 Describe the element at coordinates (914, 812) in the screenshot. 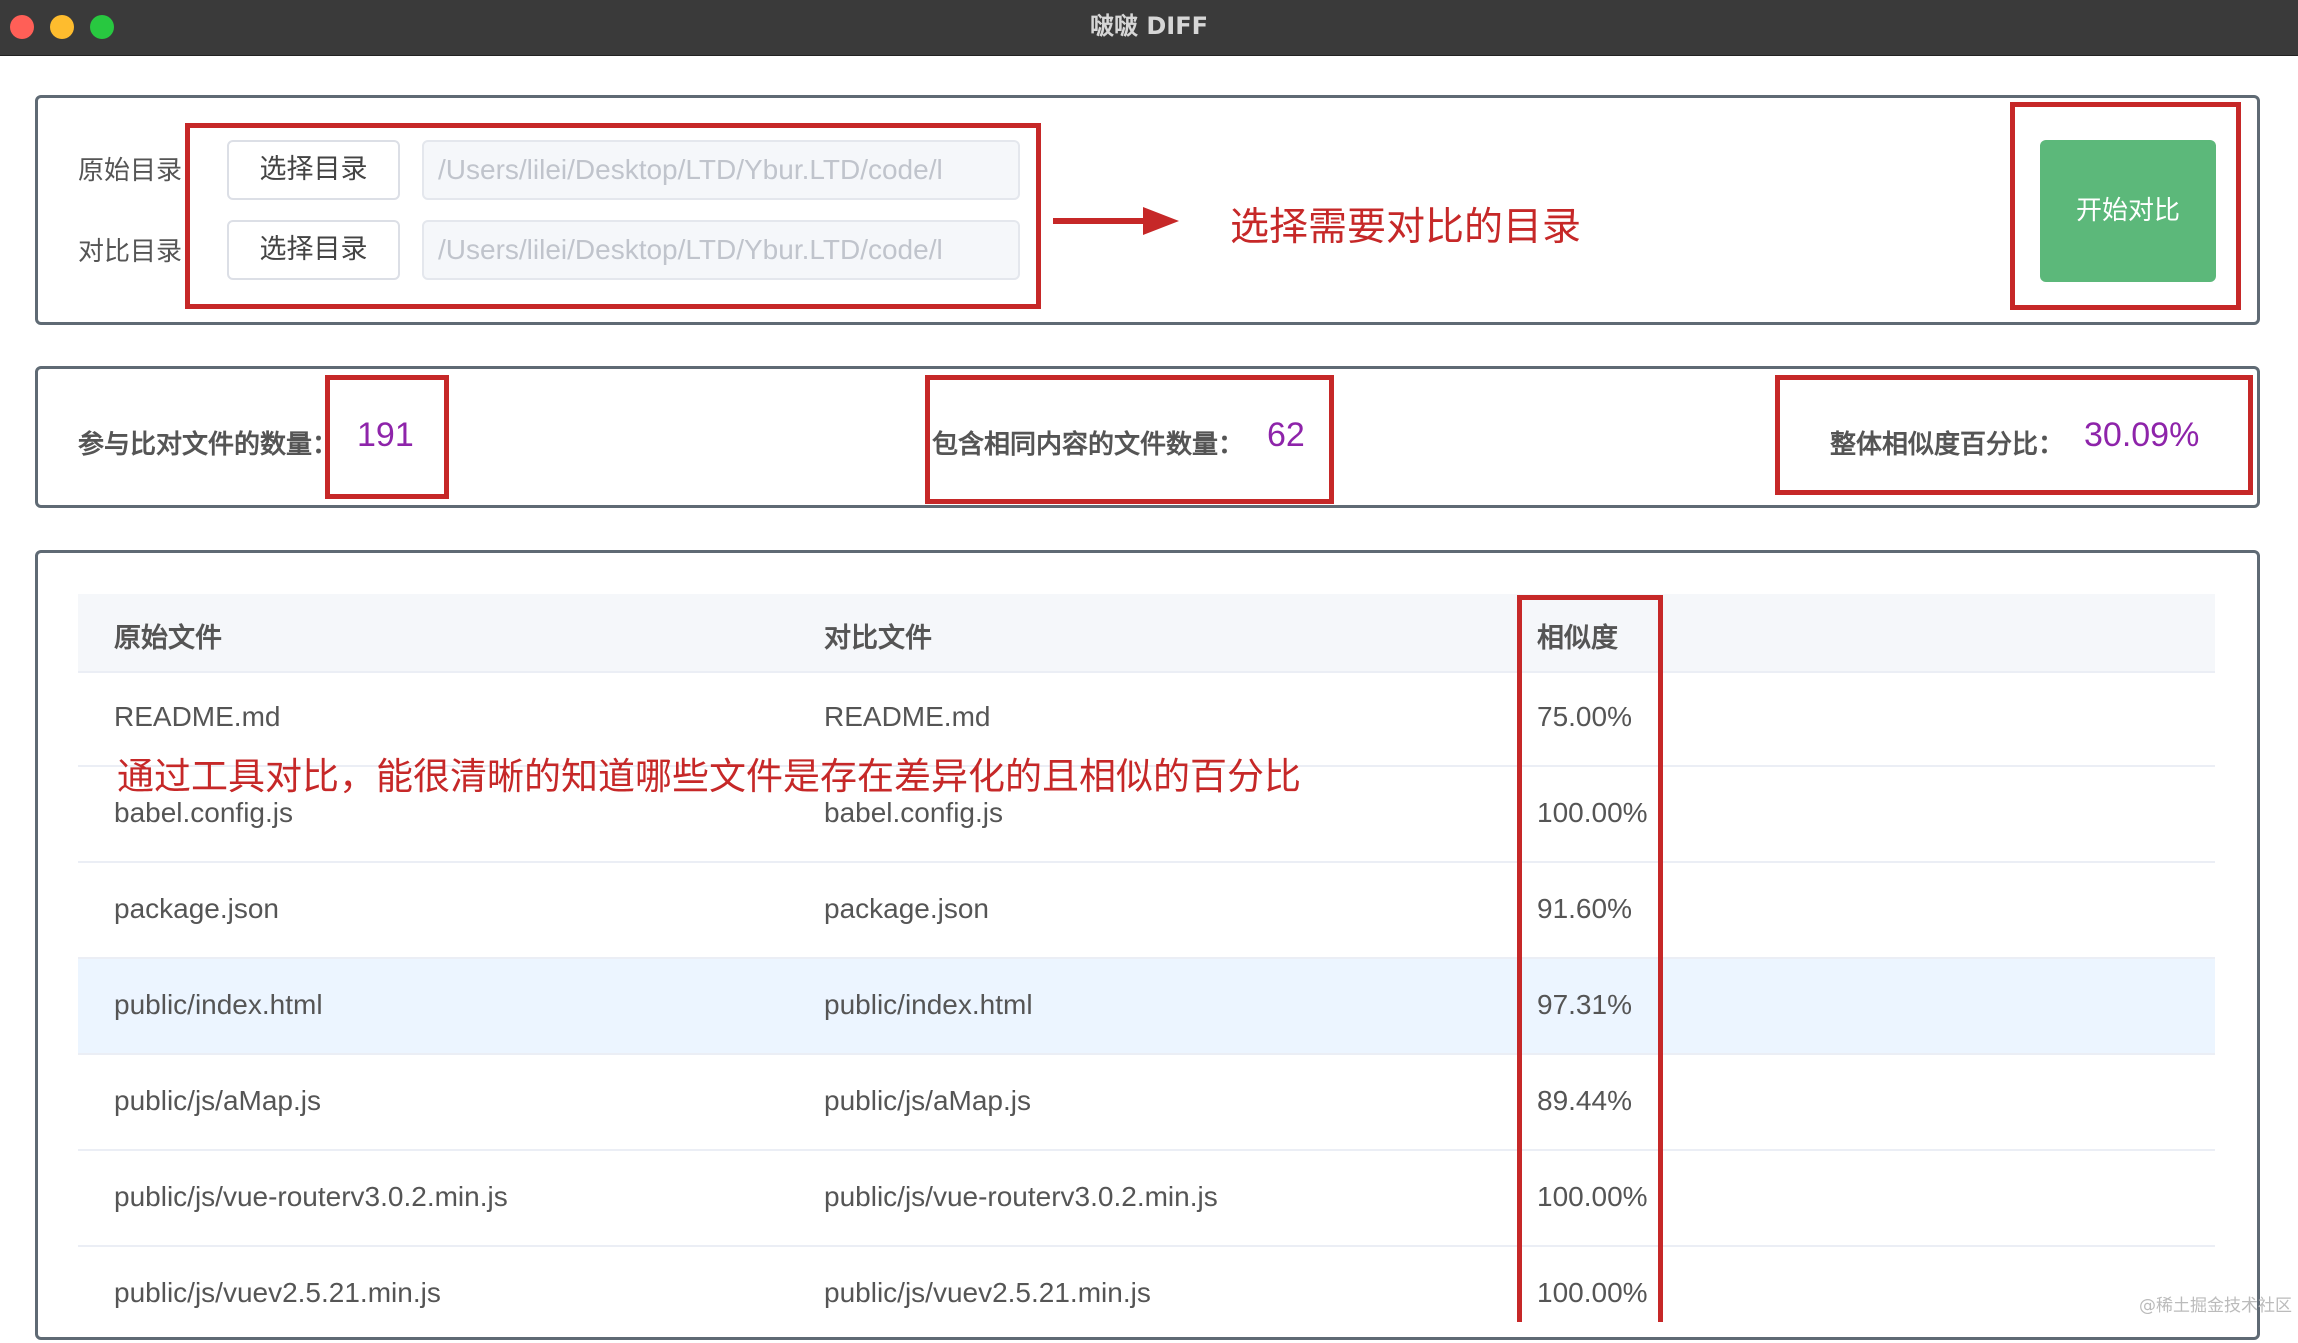

I see `compare-file-cell: babel.config.js` at that location.